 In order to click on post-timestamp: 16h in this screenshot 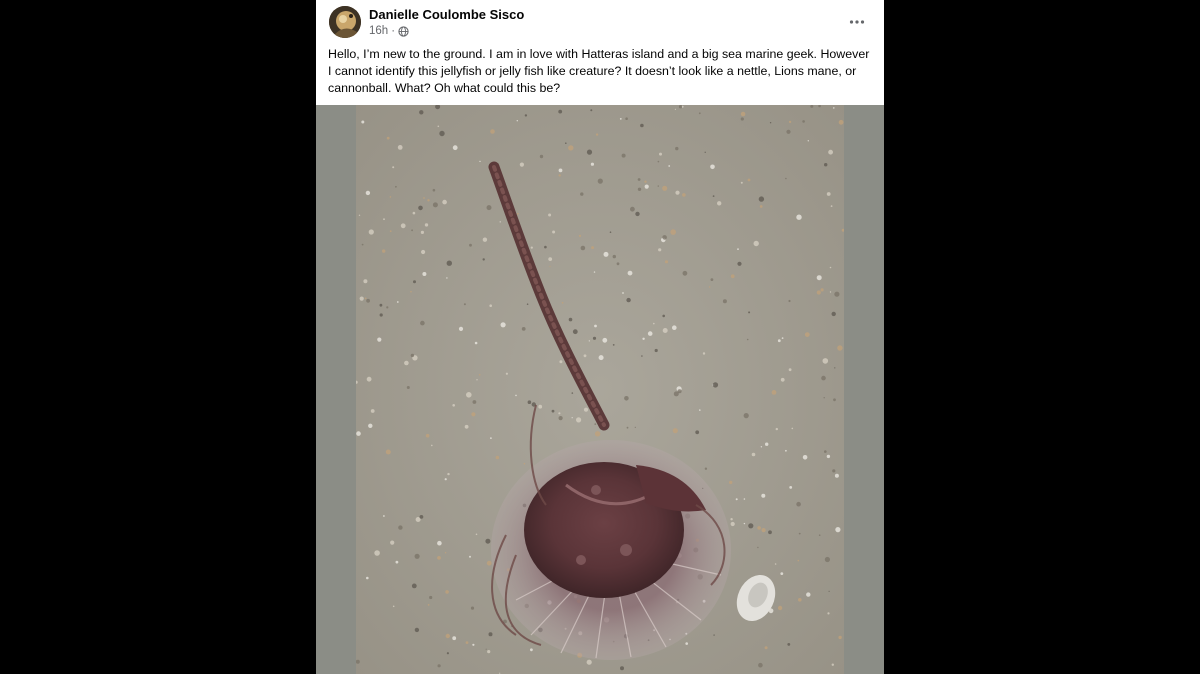, I will do `click(378, 31)`.